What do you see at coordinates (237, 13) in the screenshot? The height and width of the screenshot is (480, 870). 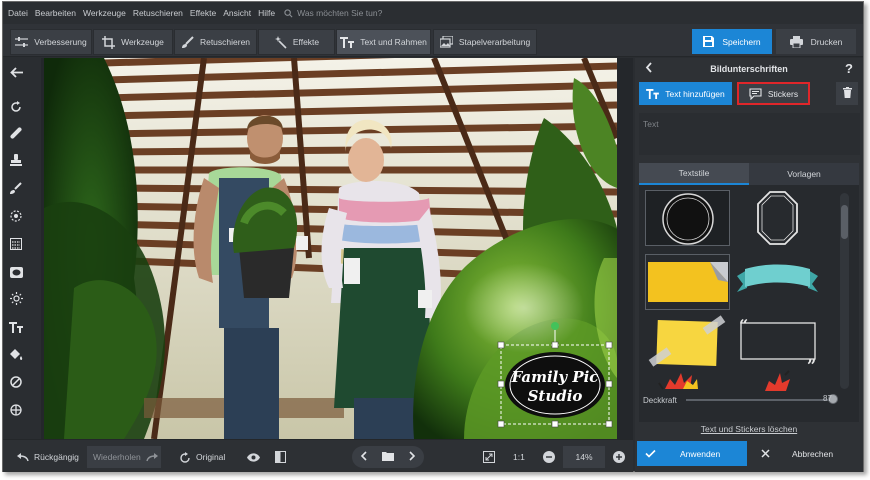 I see `menu-ansicht: Ansicht` at bounding box center [237, 13].